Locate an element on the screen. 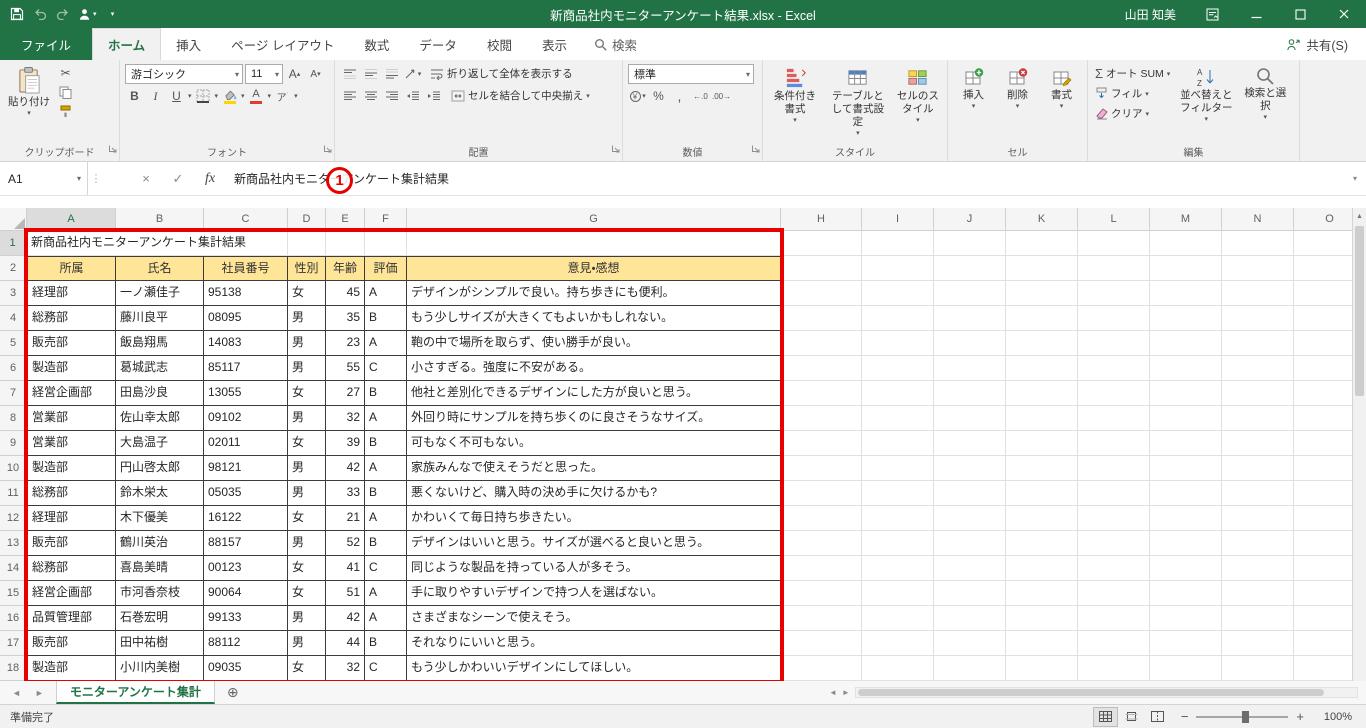 Image resolution: width=1366 pixels, height=728 pixels. column-header-N: N is located at coordinates (1258, 219).